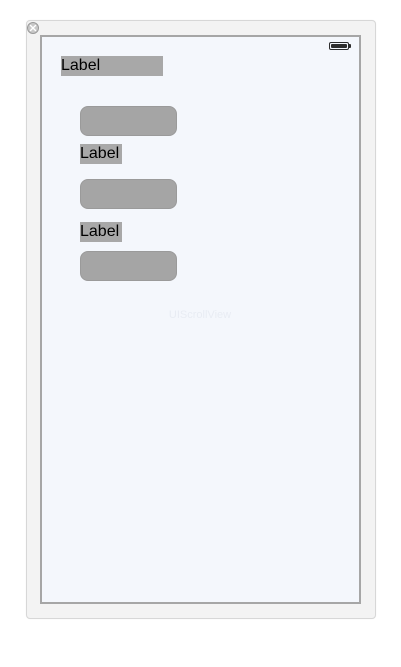 This screenshot has height=667, width=401. Describe the element at coordinates (200, 315) in the screenshot. I see `scroll-view-placeholder-caption: UIScrollView` at that location.